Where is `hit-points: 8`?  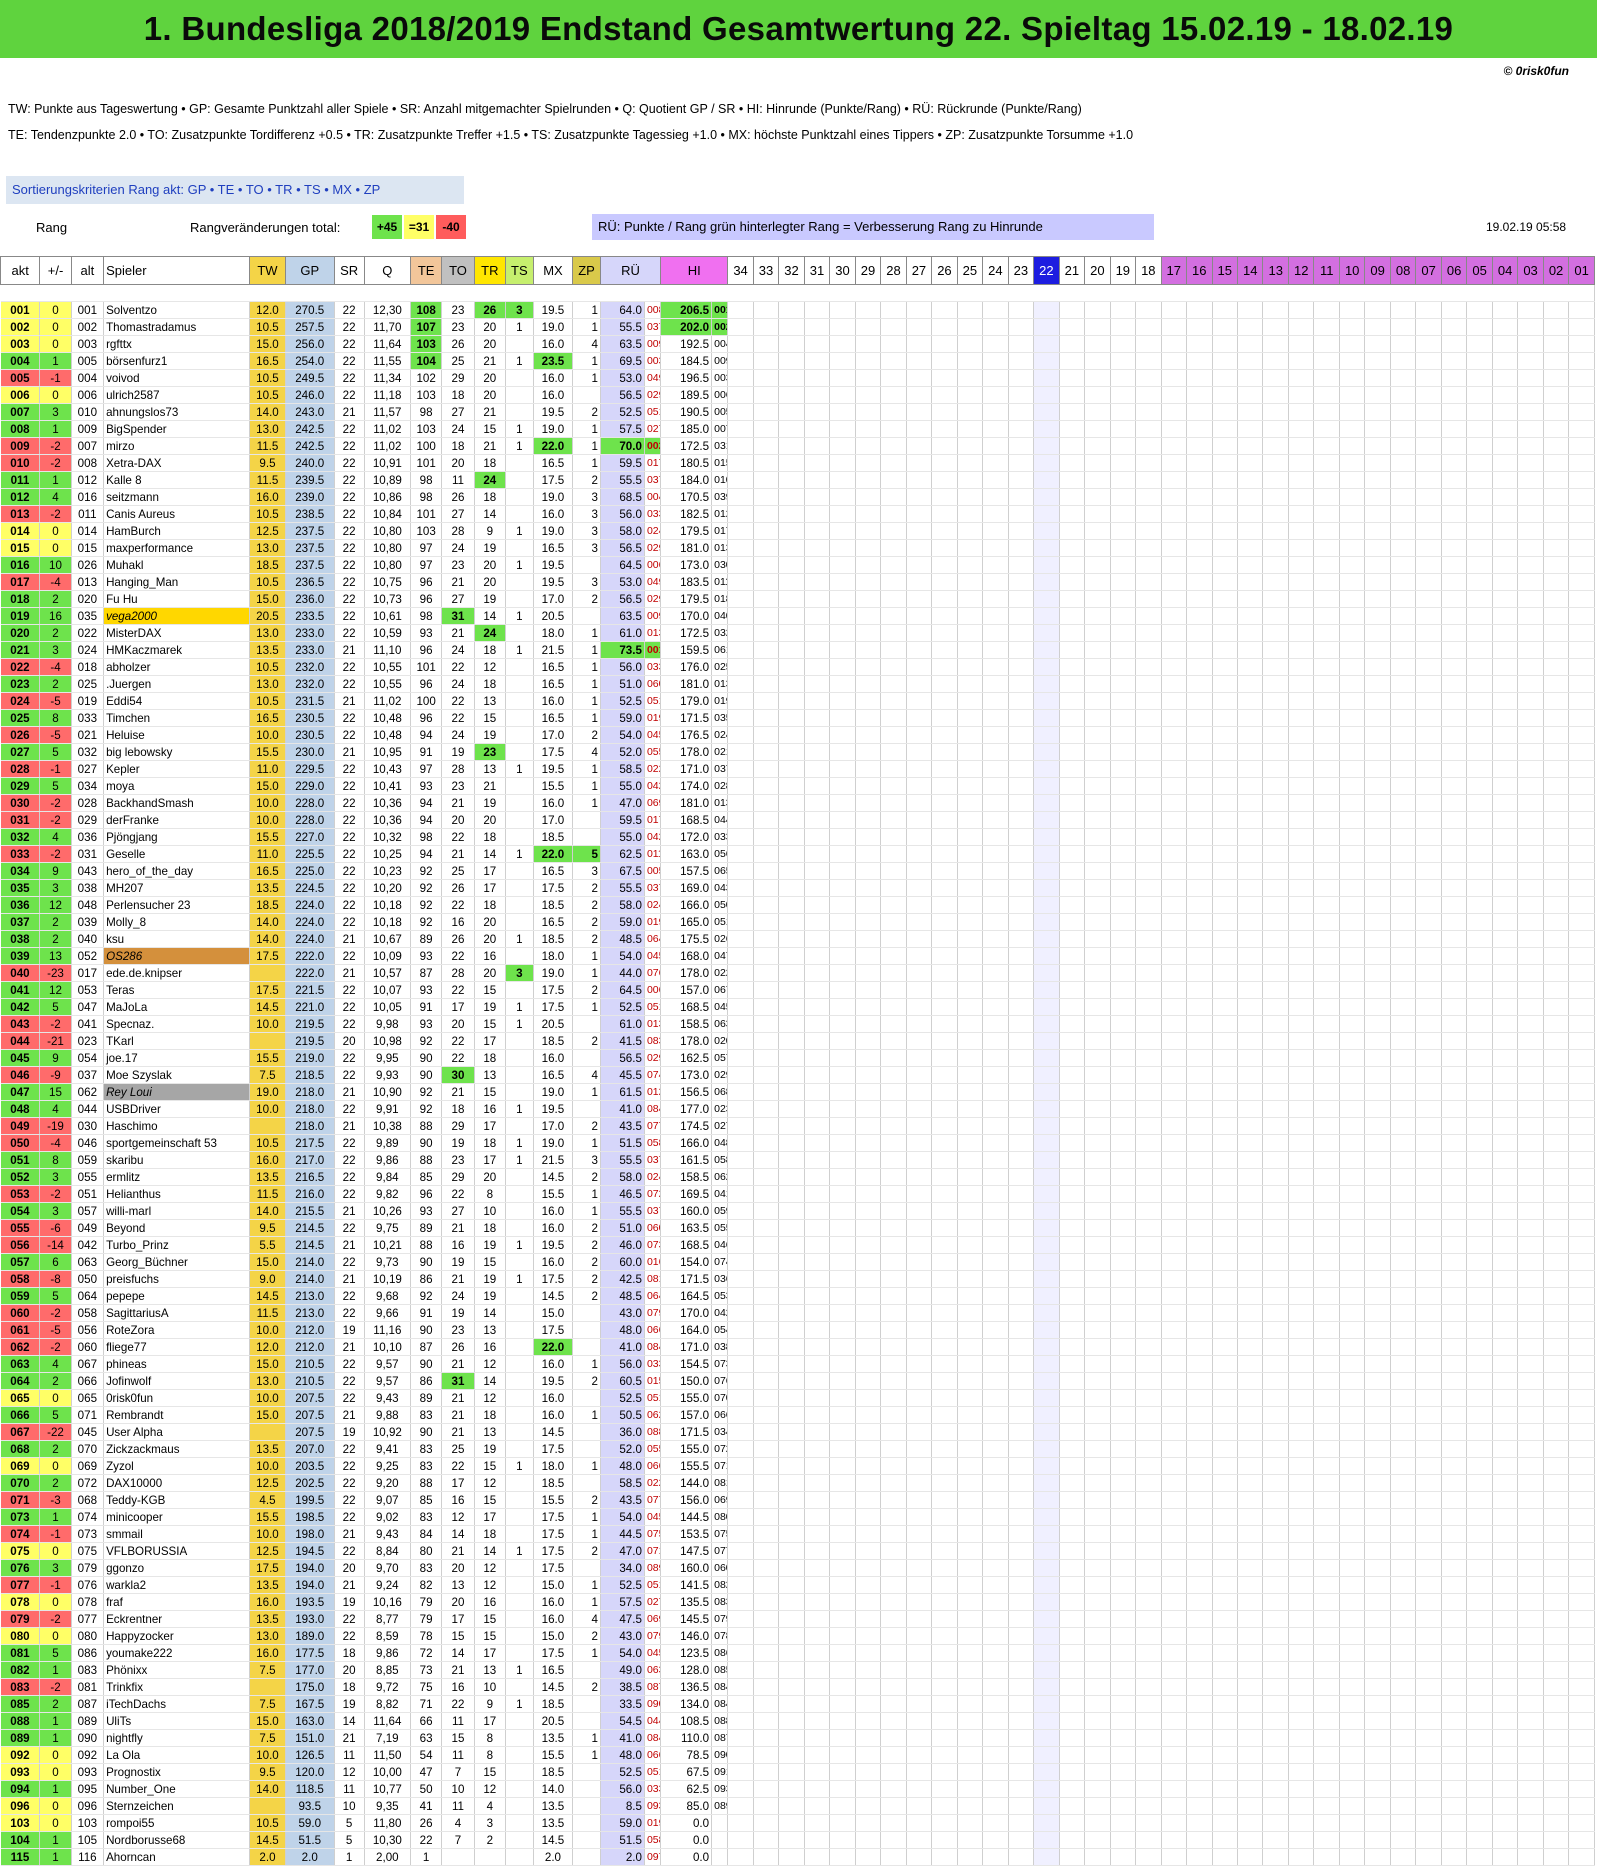
hit-points: 8 is located at coordinates (490, 1194).